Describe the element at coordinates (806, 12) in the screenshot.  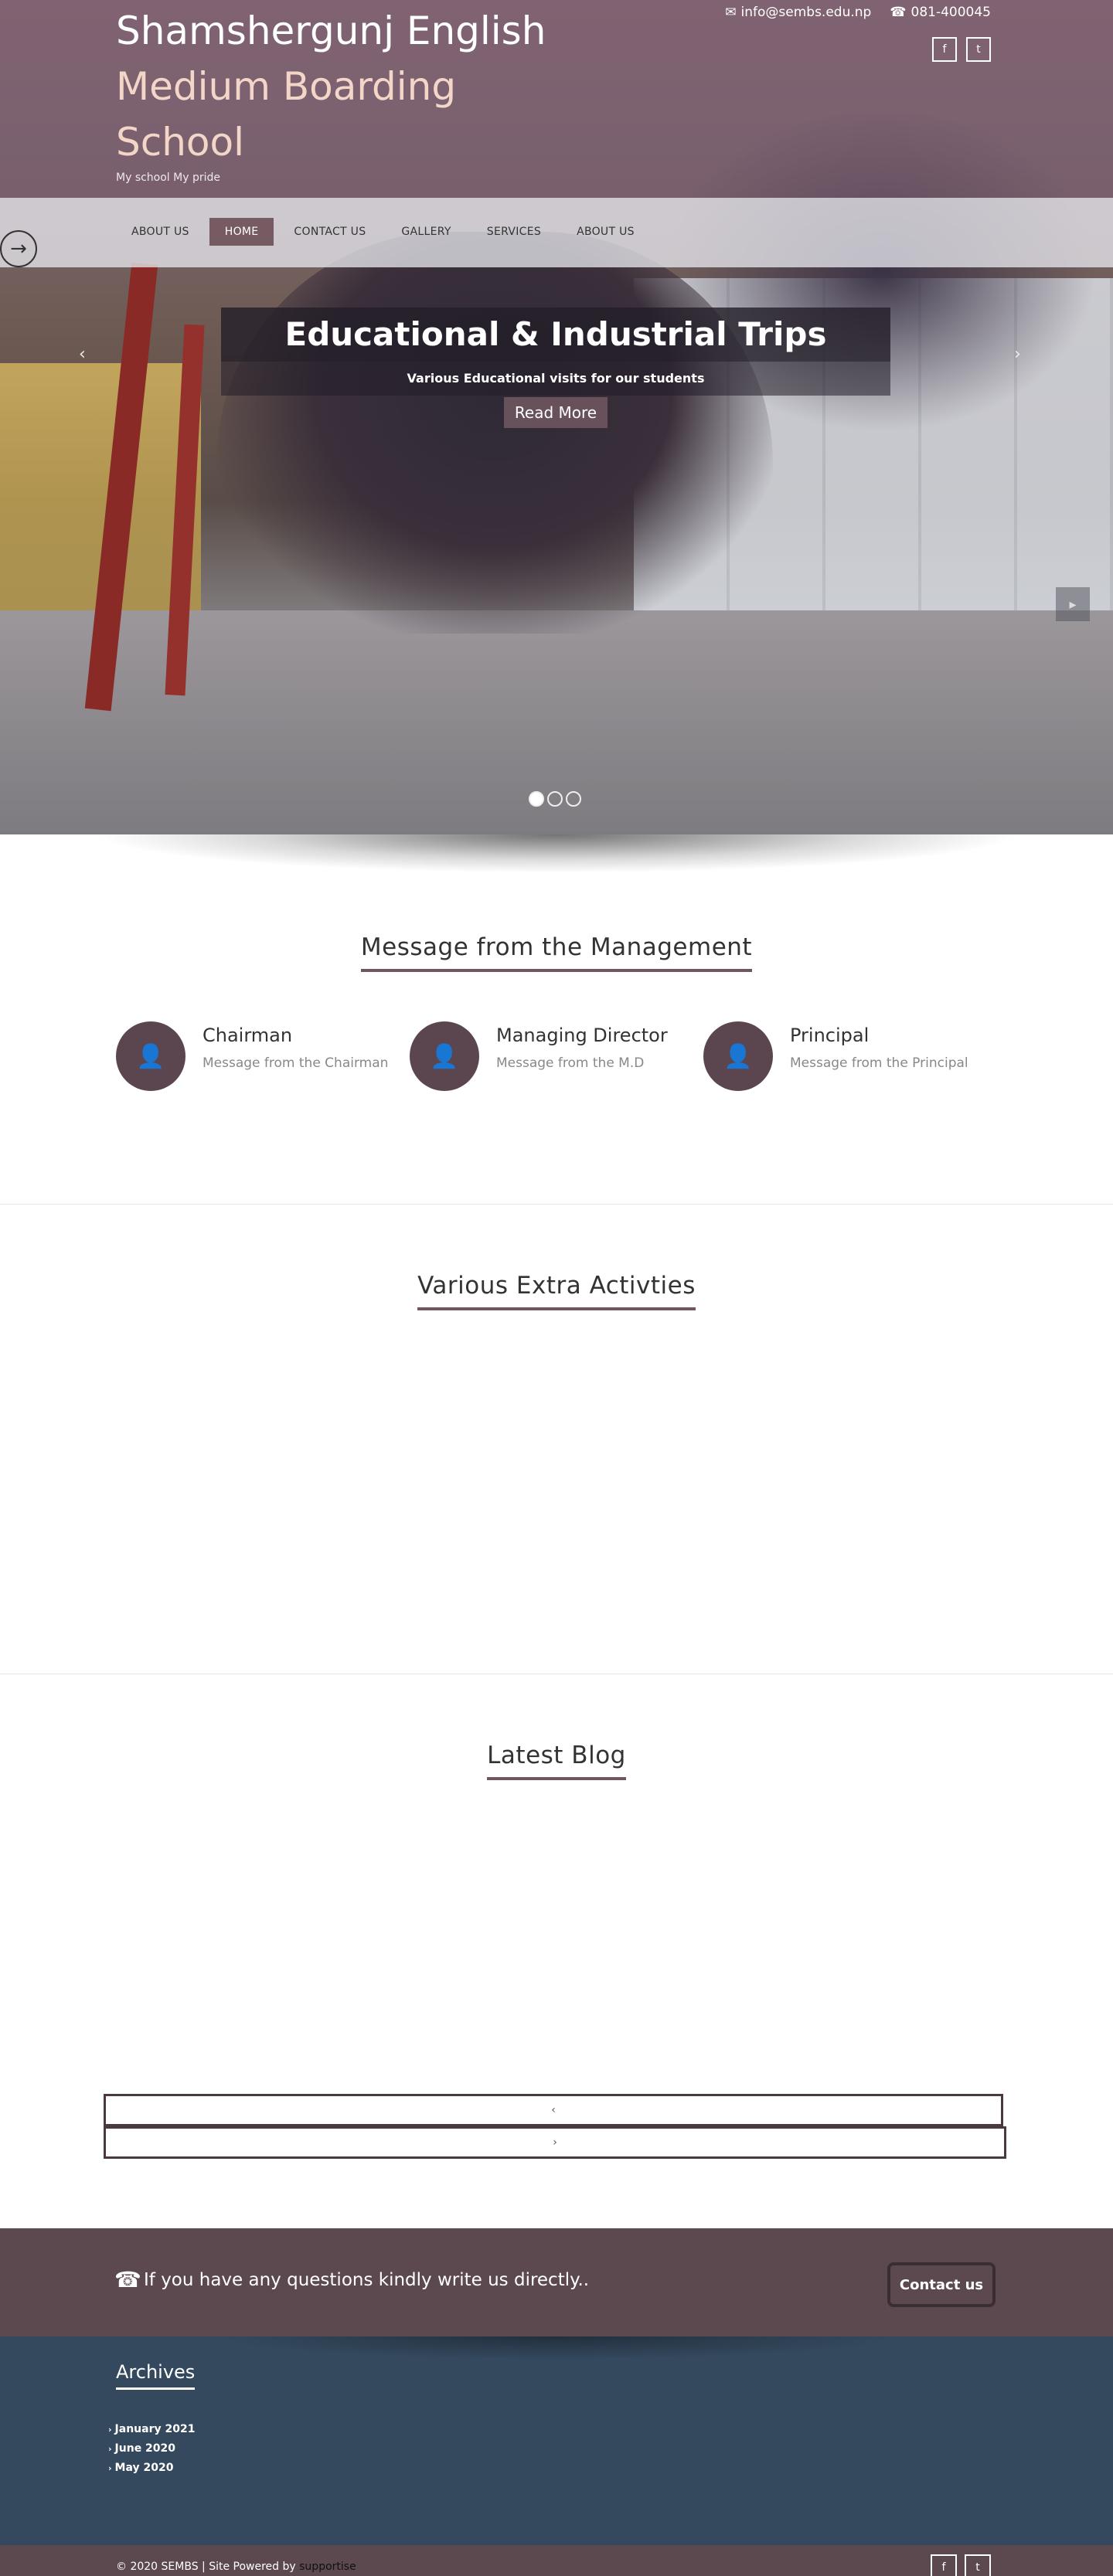
I see `email-text: info@sembs.edu.np` at that location.